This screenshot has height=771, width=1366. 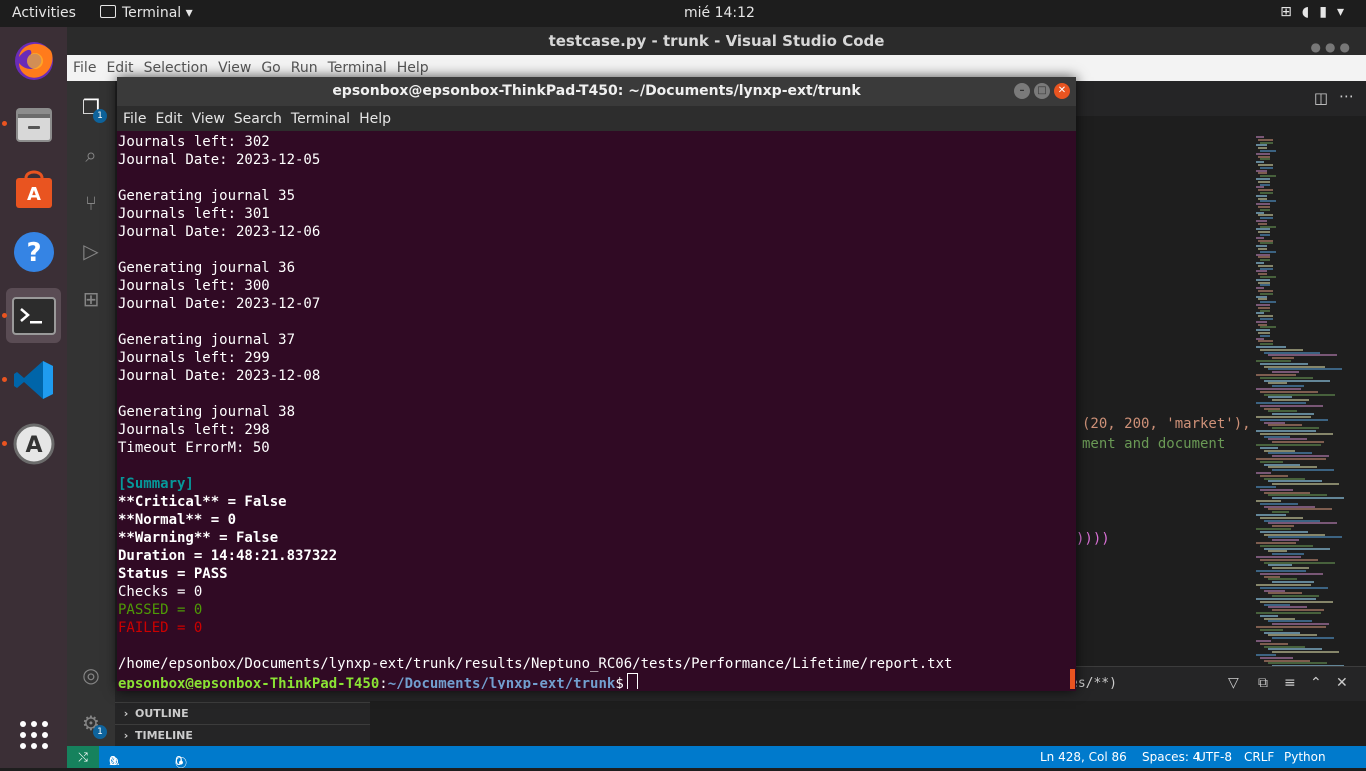 What do you see at coordinates (716, 41) in the screenshot?
I see `vscode-title: testcase.py - trunk - Visual Studio Code` at bounding box center [716, 41].